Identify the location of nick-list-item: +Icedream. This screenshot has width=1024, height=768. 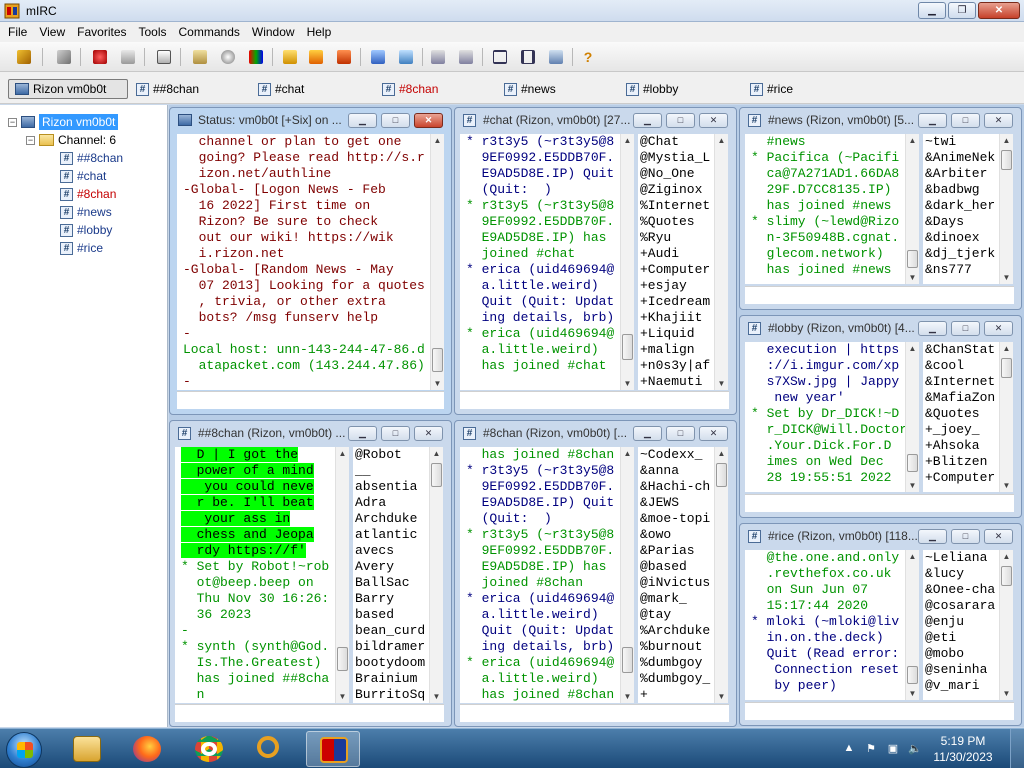
(677, 302).